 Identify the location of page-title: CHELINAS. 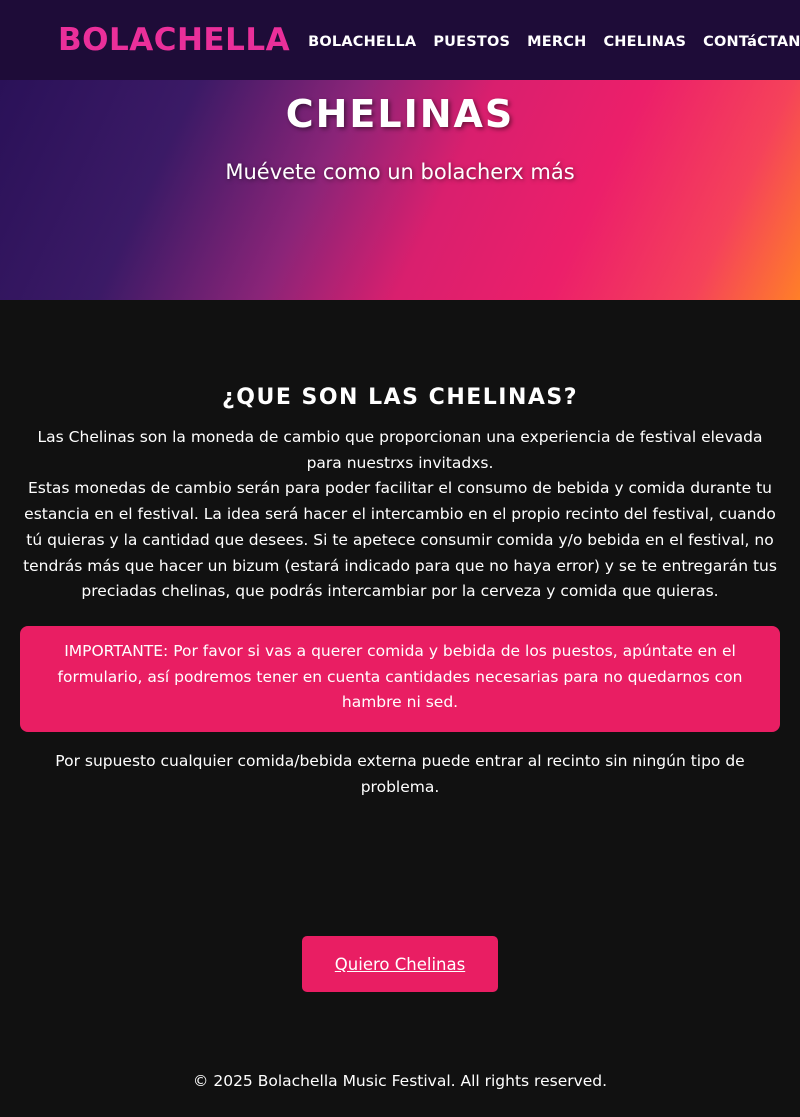
(400, 114).